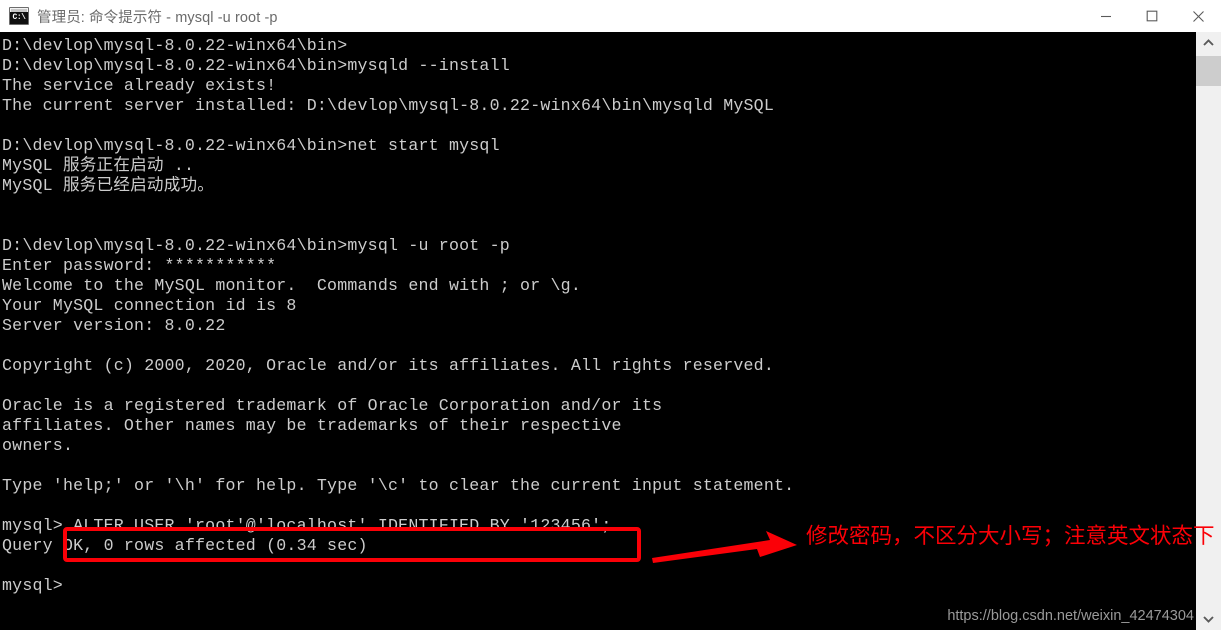 The image size is (1221, 630). Describe the element at coordinates (1208, 619) in the screenshot. I see `scroll-down-arrow-icon` at that location.